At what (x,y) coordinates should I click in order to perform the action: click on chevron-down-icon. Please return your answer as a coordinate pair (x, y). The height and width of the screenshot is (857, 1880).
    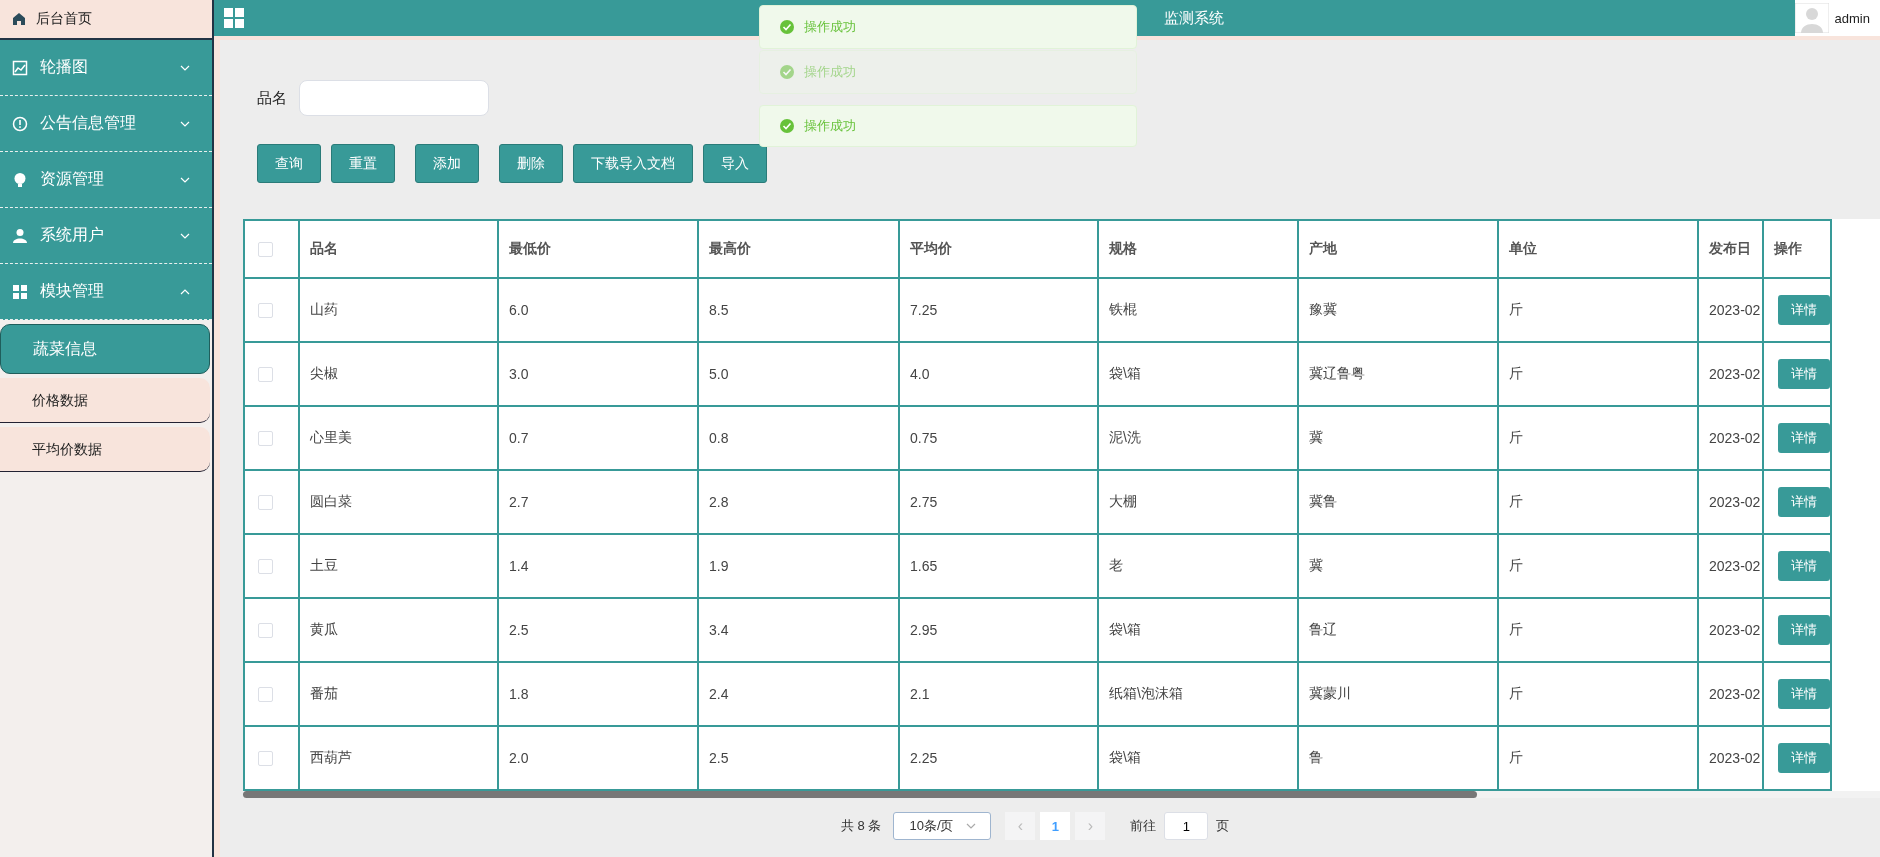
    Looking at the image, I should click on (970, 826).